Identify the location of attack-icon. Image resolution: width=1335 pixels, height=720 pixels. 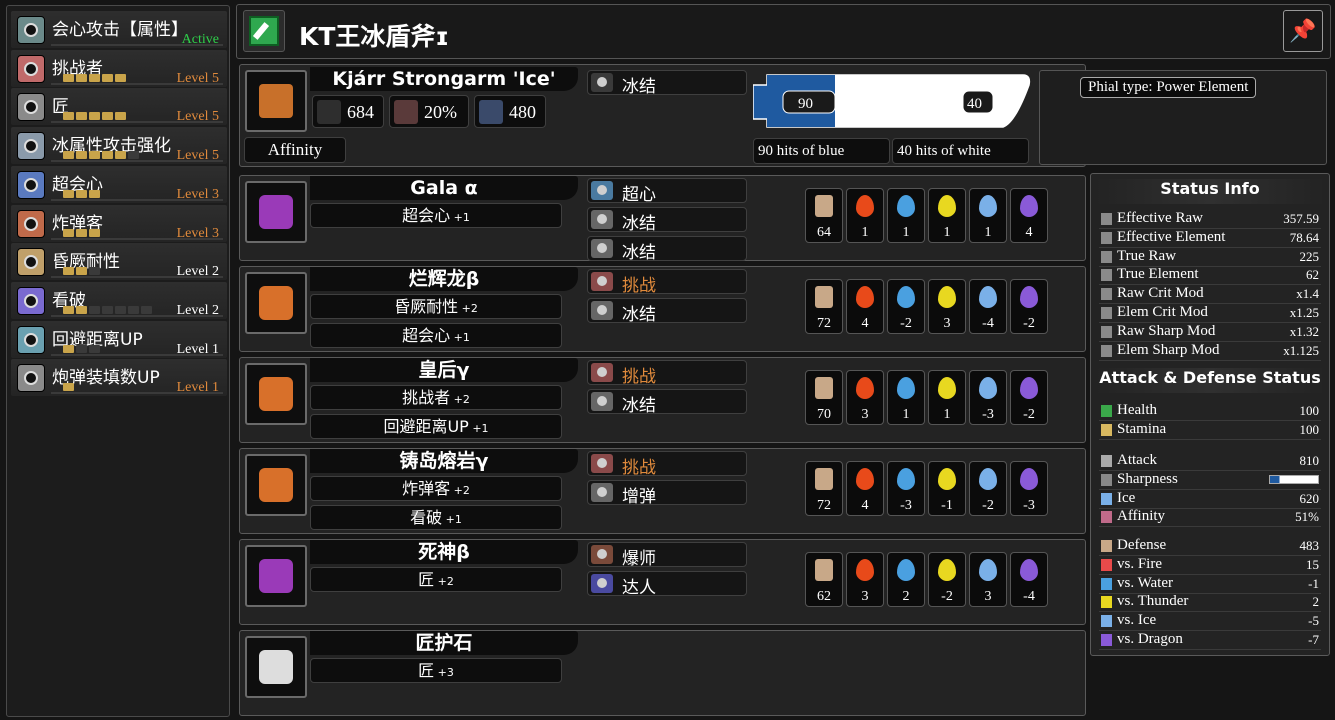
(329, 112).